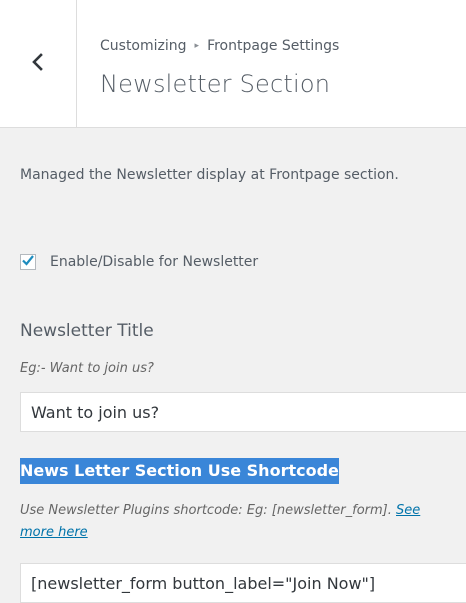  What do you see at coordinates (143, 46) in the screenshot?
I see `breadcrumb-parent: Customizing` at bounding box center [143, 46].